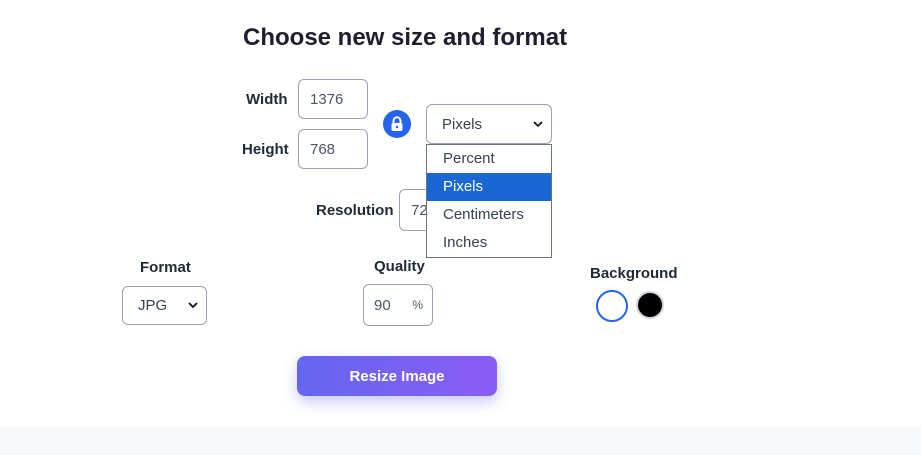  I want to click on format-select: JPG, so click(164, 305).